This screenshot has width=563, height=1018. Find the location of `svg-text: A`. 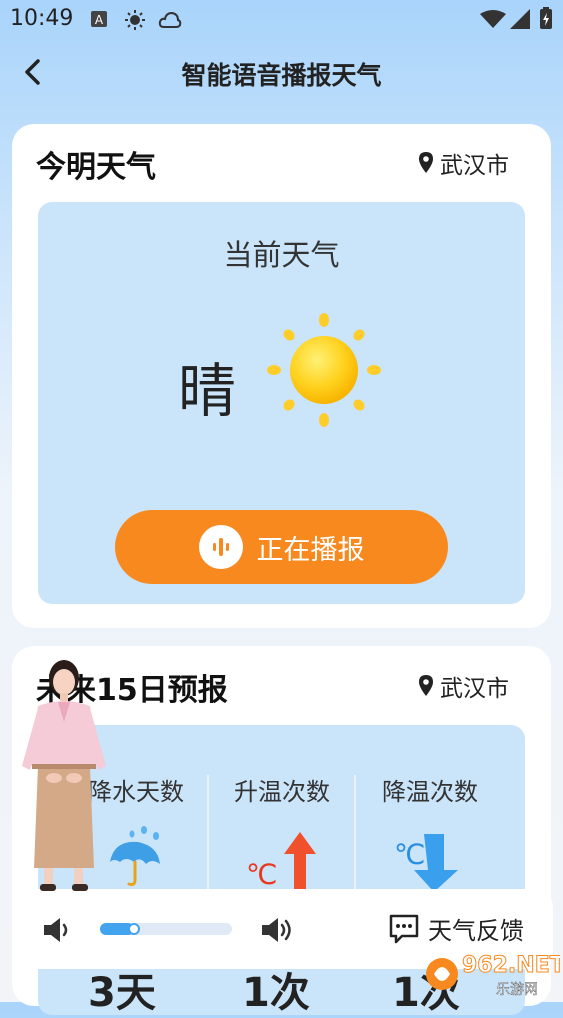

svg-text: A is located at coordinates (99, 20).